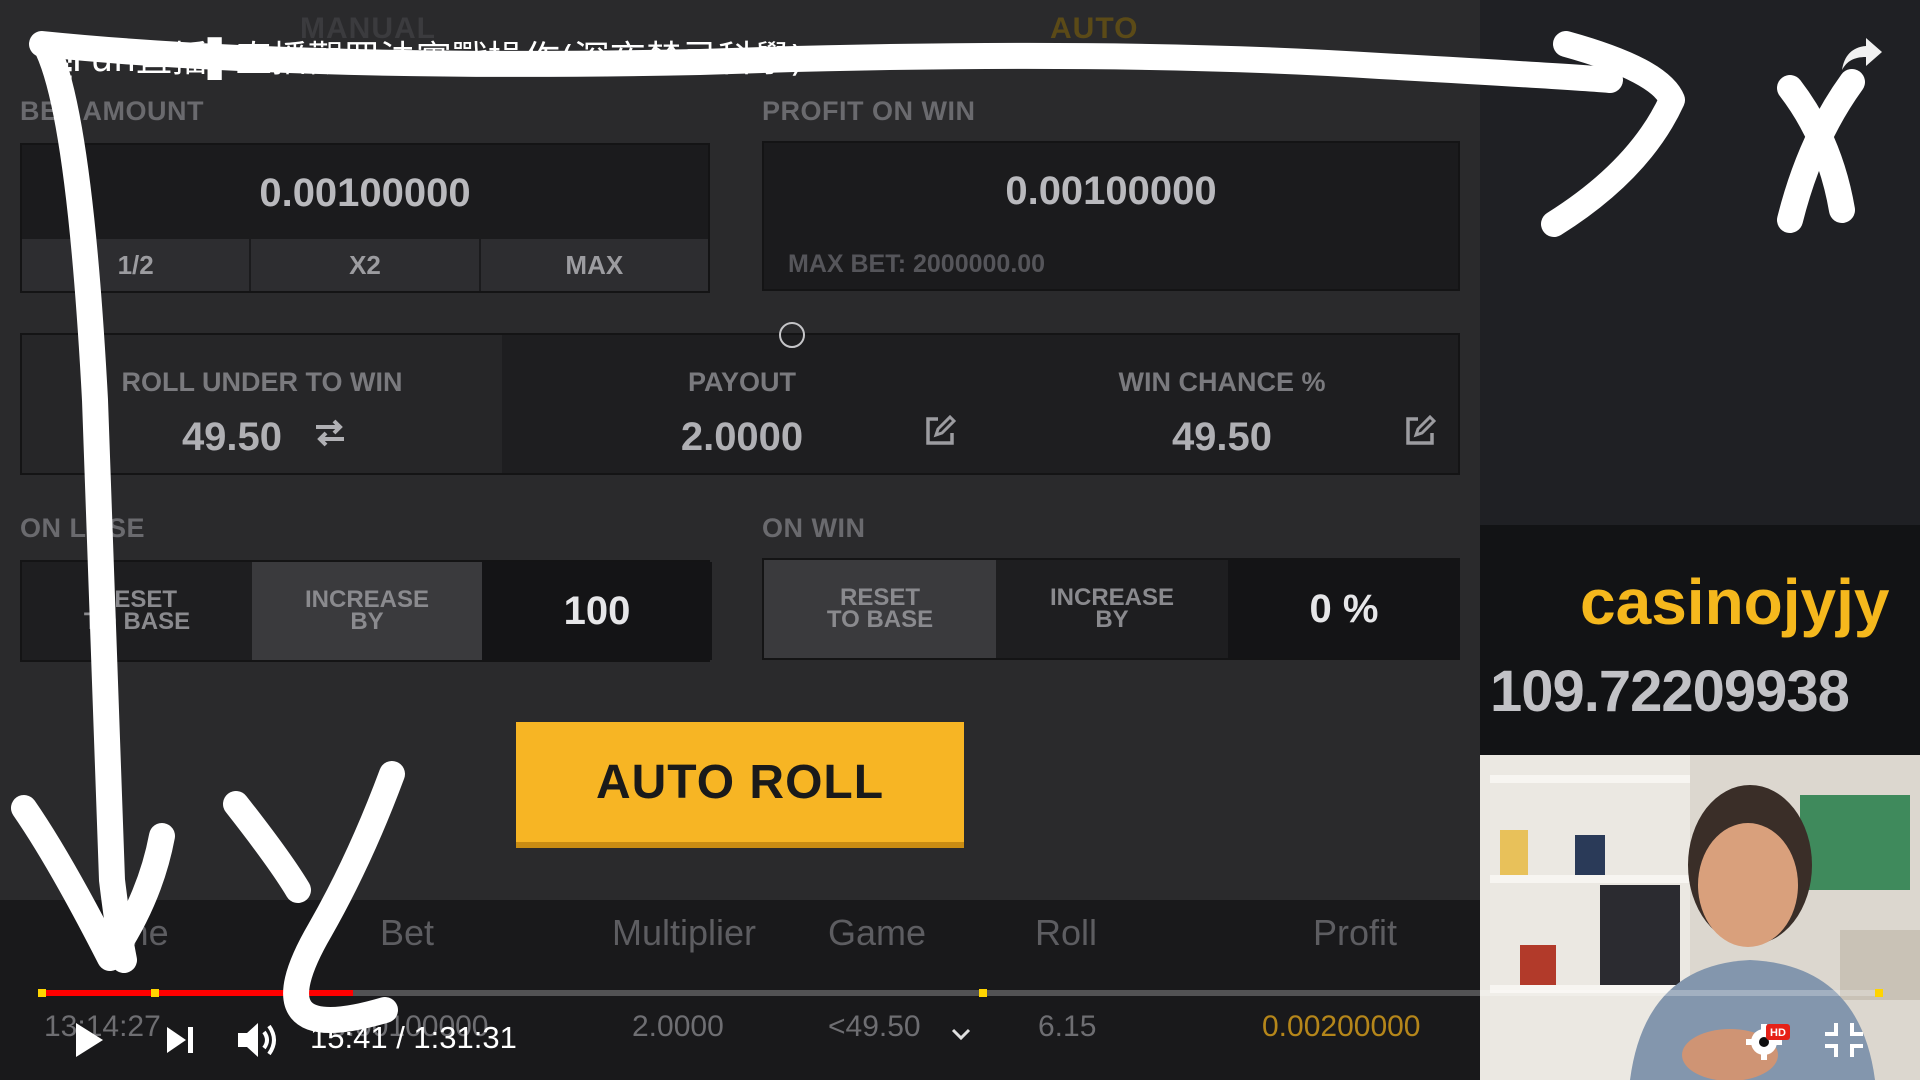 Image resolution: width=1920 pixels, height=1080 pixels. I want to click on tab-auto: AUTO, so click(1094, 29).